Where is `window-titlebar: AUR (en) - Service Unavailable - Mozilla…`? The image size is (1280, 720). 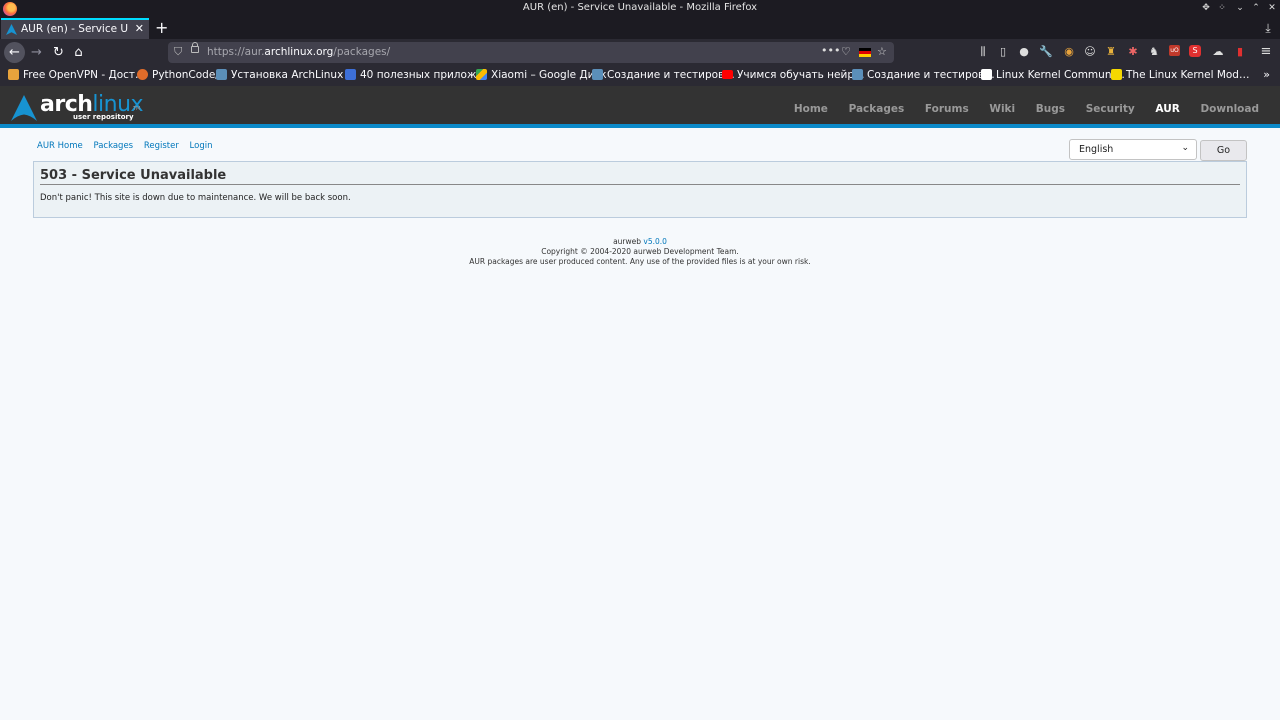
window-titlebar: AUR (en) - Service Unavailable - Mozilla… is located at coordinates (640, 9).